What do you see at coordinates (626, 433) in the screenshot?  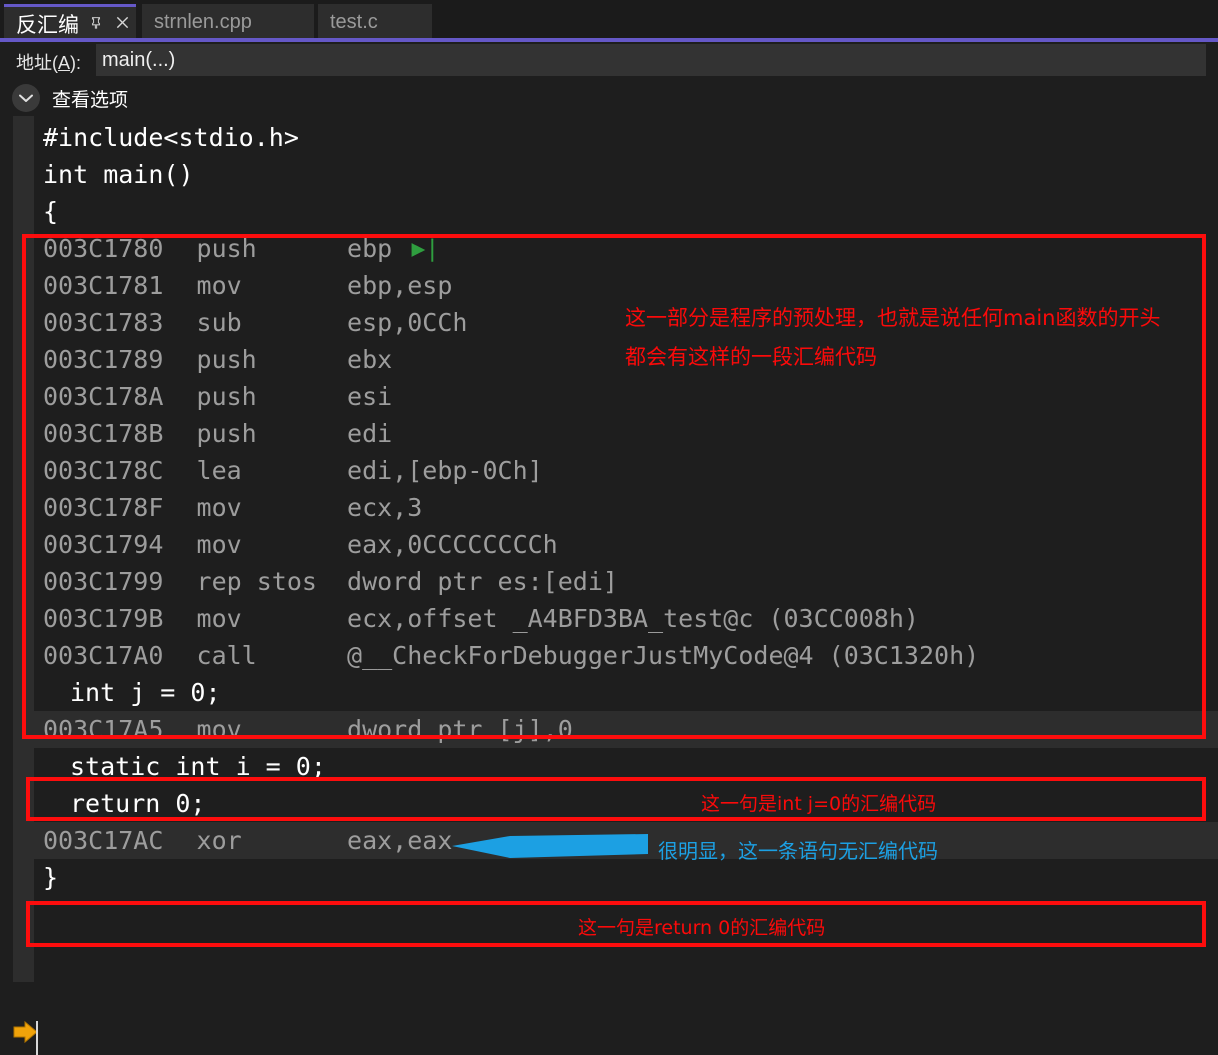 I see `assembly-line: 003C178B push edi` at bounding box center [626, 433].